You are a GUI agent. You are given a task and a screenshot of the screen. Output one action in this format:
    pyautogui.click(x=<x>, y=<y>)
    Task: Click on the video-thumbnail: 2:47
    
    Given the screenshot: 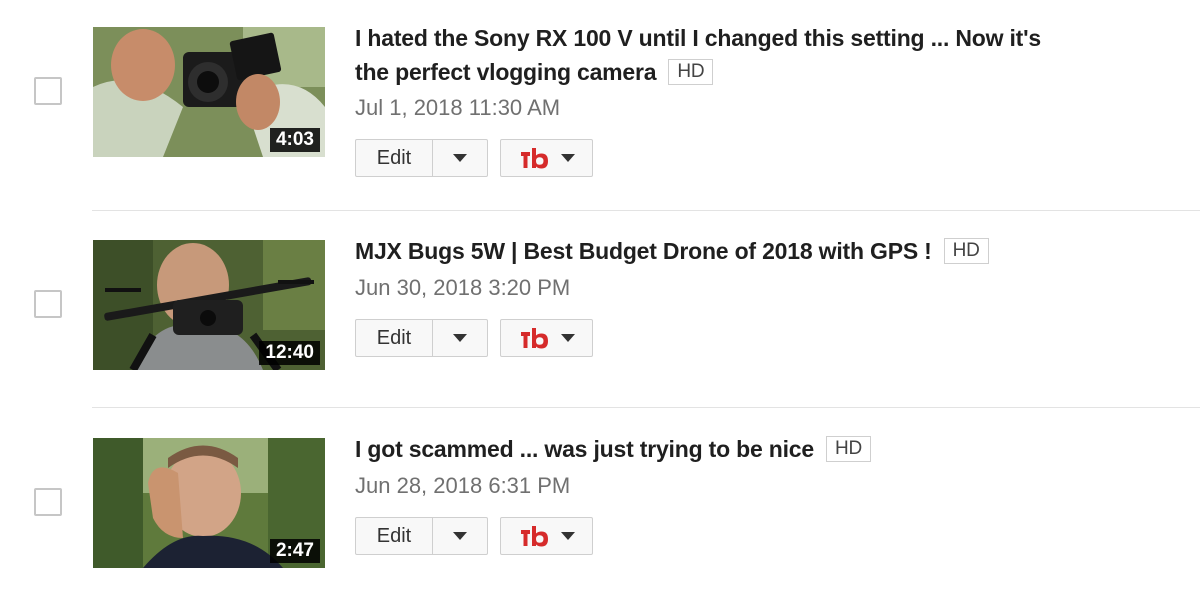 What is the action you would take?
    pyautogui.click(x=209, y=503)
    